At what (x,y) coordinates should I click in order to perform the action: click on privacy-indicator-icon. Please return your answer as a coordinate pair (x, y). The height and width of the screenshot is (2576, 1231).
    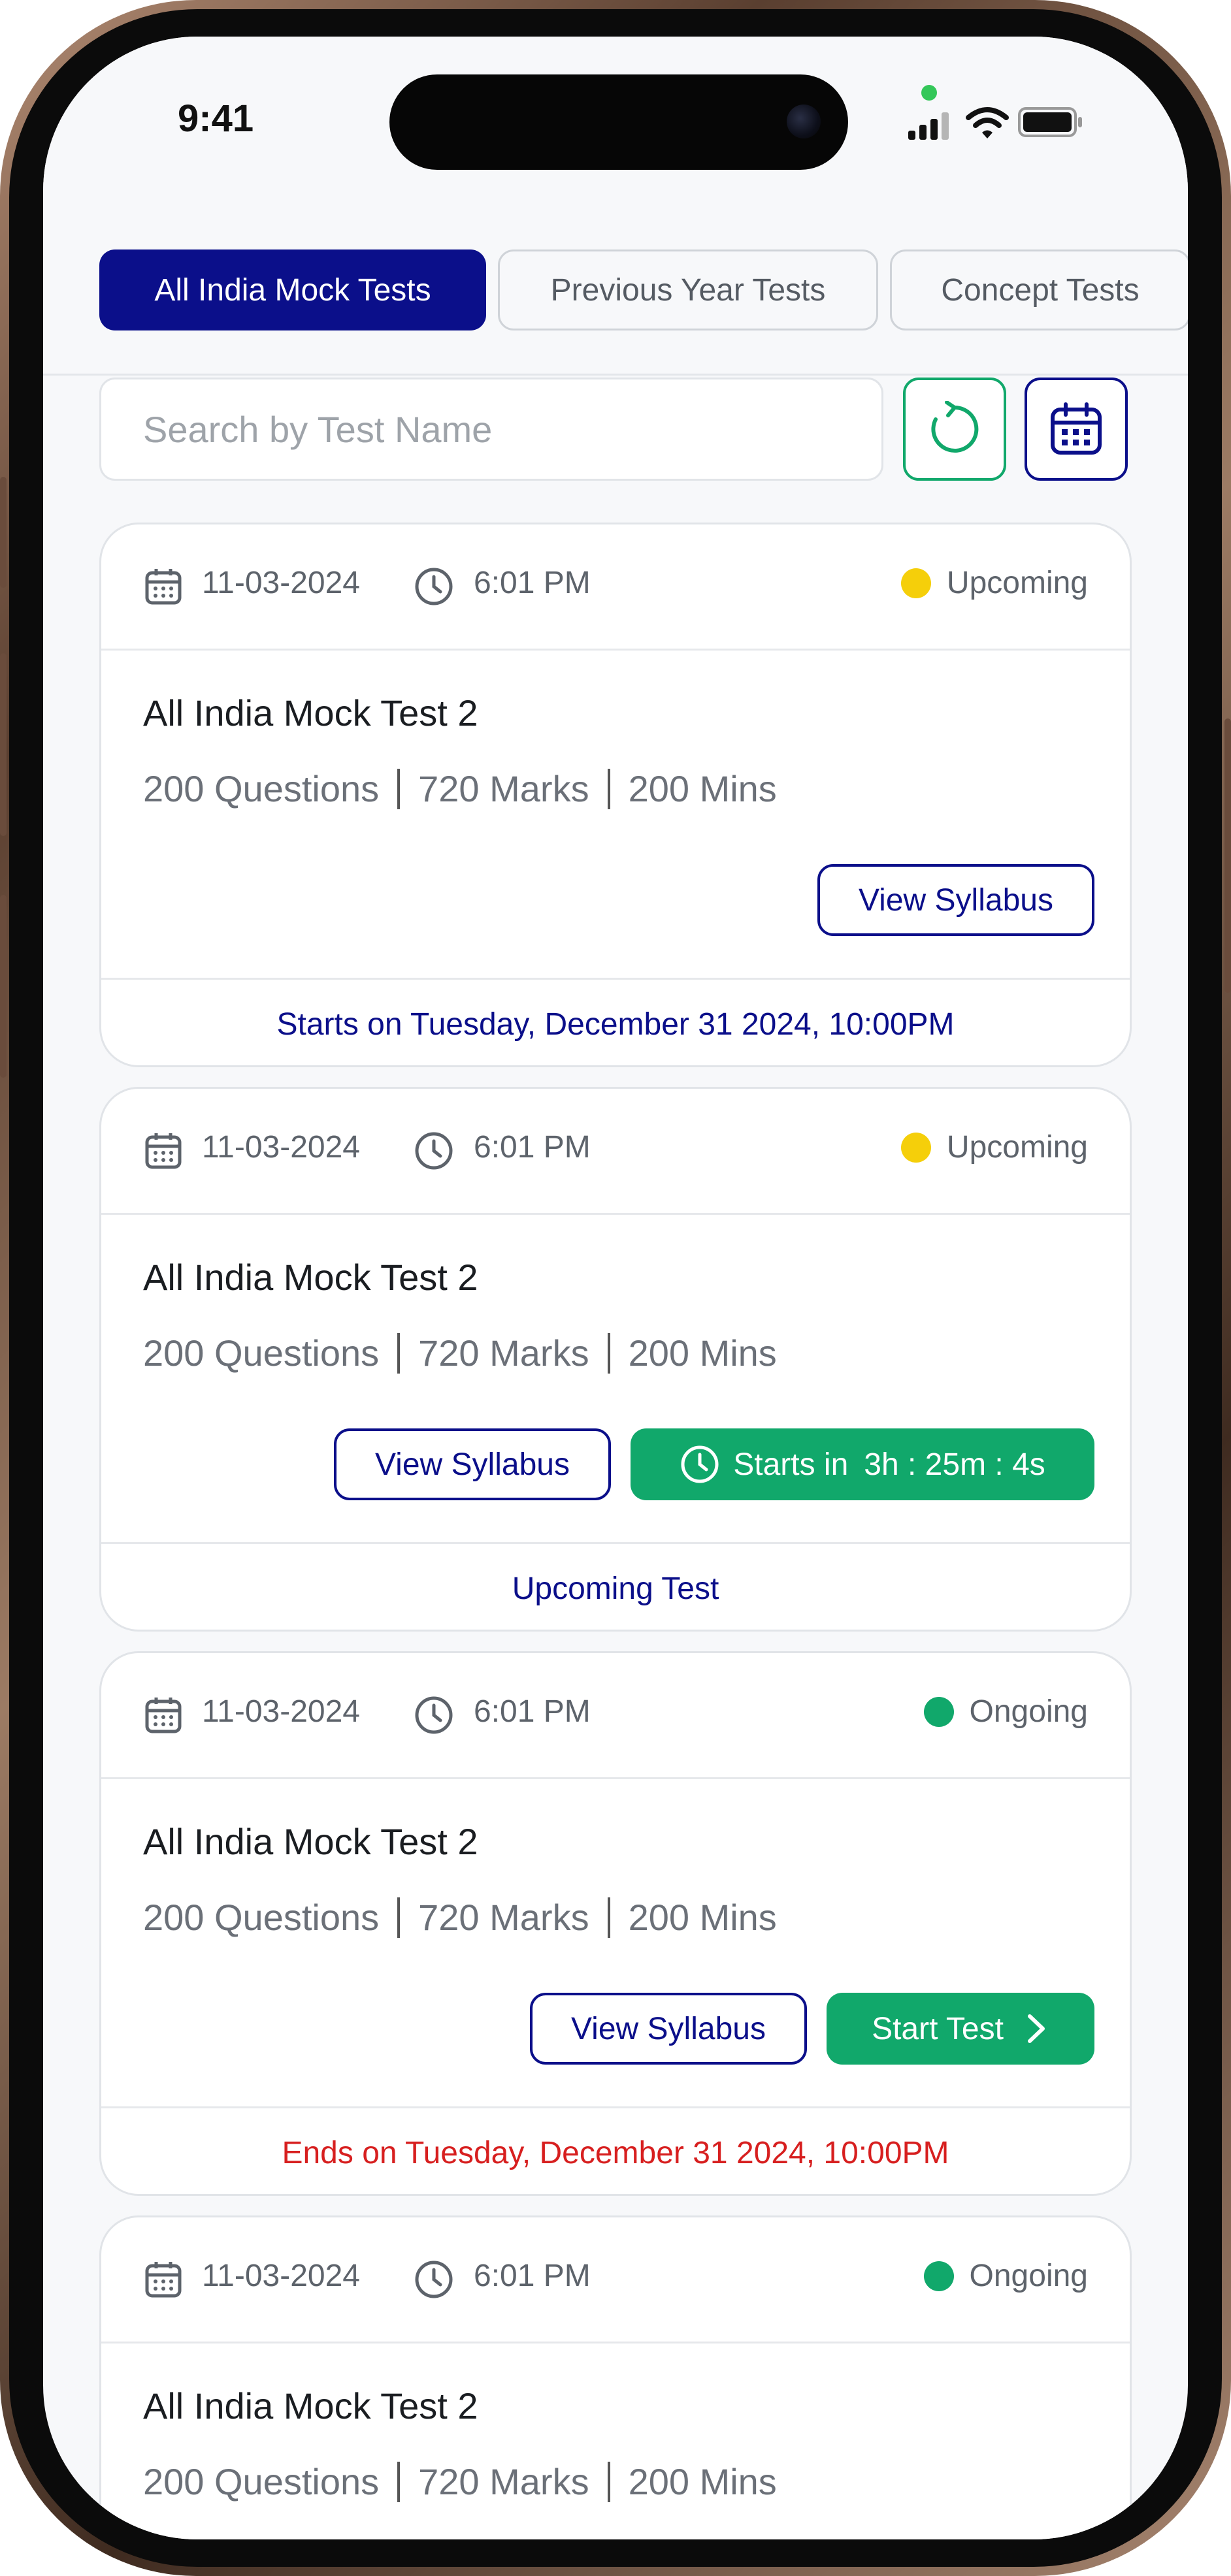
    Looking at the image, I should click on (929, 93).